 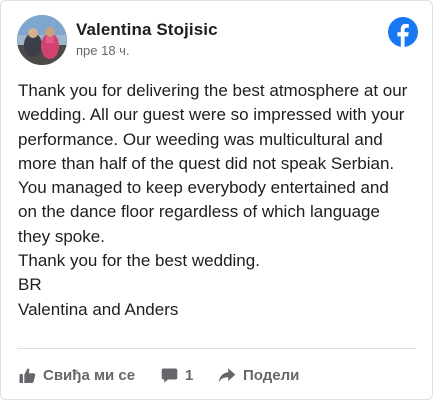 I want to click on thumbs-up-icon, so click(x=27, y=375).